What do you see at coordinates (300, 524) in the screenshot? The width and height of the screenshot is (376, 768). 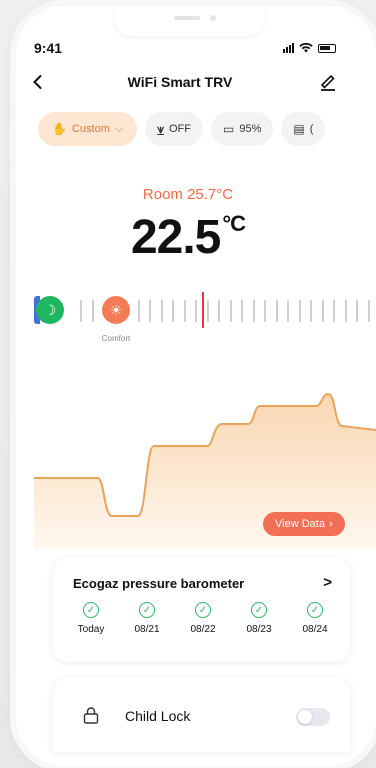 I see `view-data-label: View Data` at bounding box center [300, 524].